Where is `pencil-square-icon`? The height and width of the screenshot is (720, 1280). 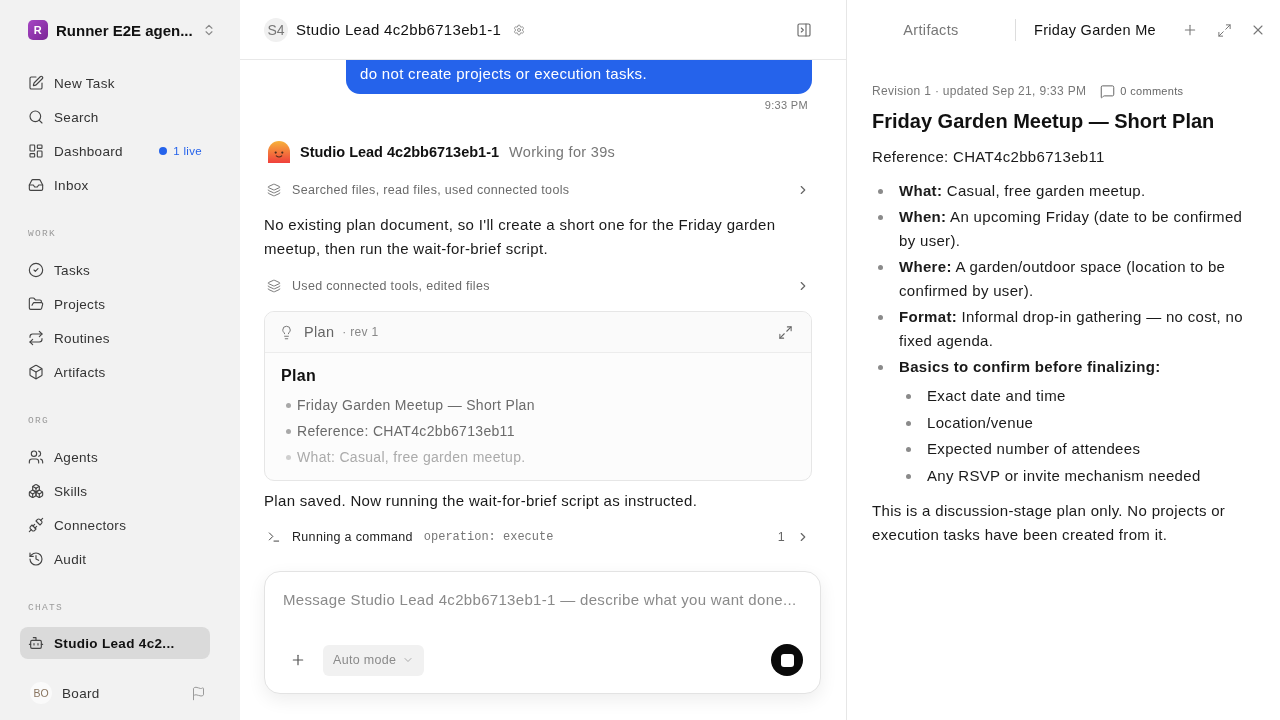
pencil-square-icon is located at coordinates (36, 83).